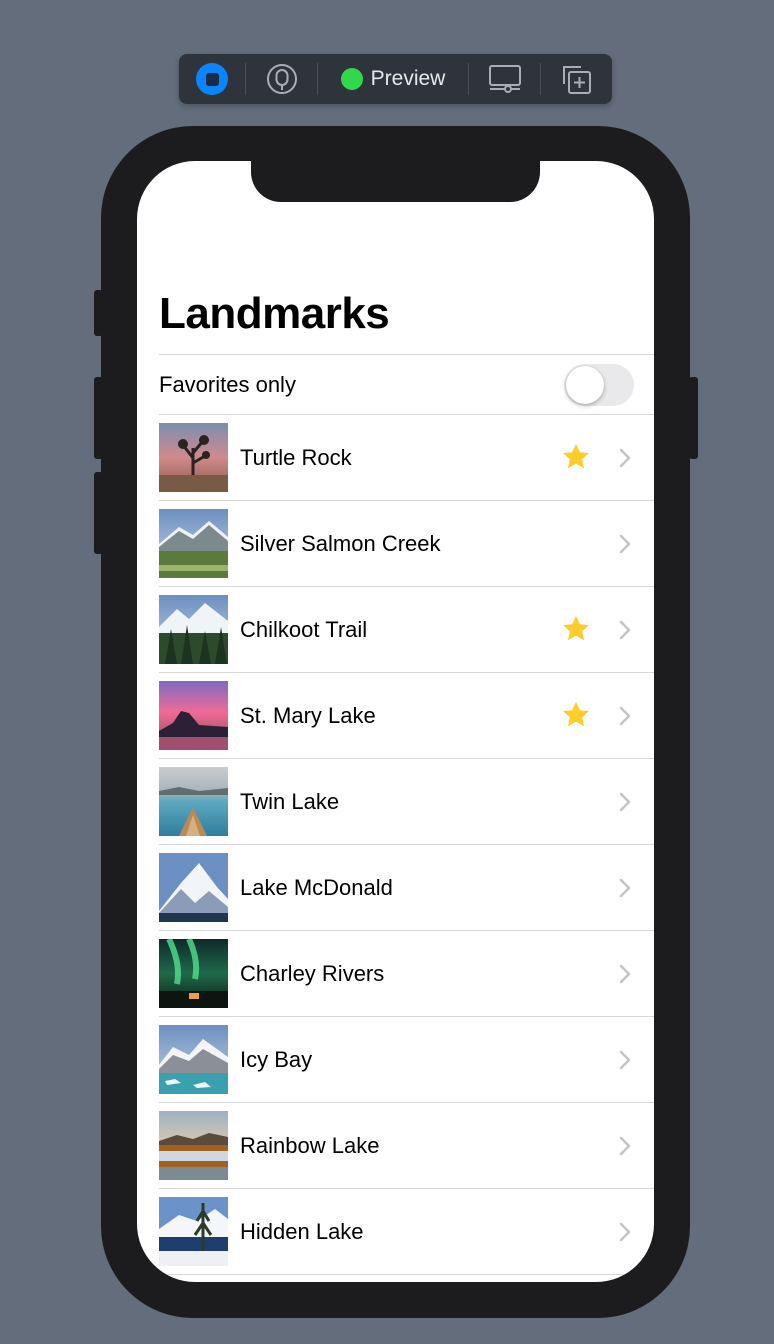 The width and height of the screenshot is (774, 1344). I want to click on landmark-row: Turtle Rock, so click(406, 458).